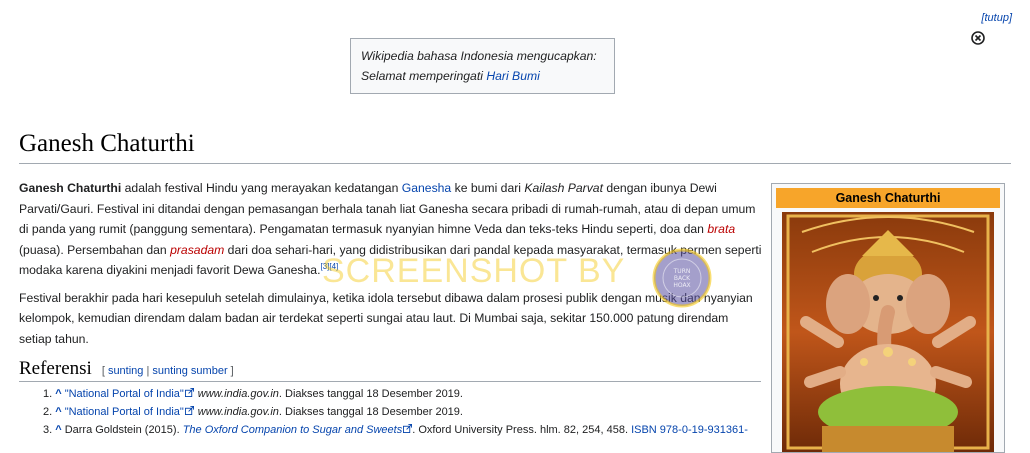 The height and width of the screenshot is (453, 1030). What do you see at coordinates (424, 76) in the screenshot?
I see `notice-line-2-text: Selamat memperingati` at bounding box center [424, 76].